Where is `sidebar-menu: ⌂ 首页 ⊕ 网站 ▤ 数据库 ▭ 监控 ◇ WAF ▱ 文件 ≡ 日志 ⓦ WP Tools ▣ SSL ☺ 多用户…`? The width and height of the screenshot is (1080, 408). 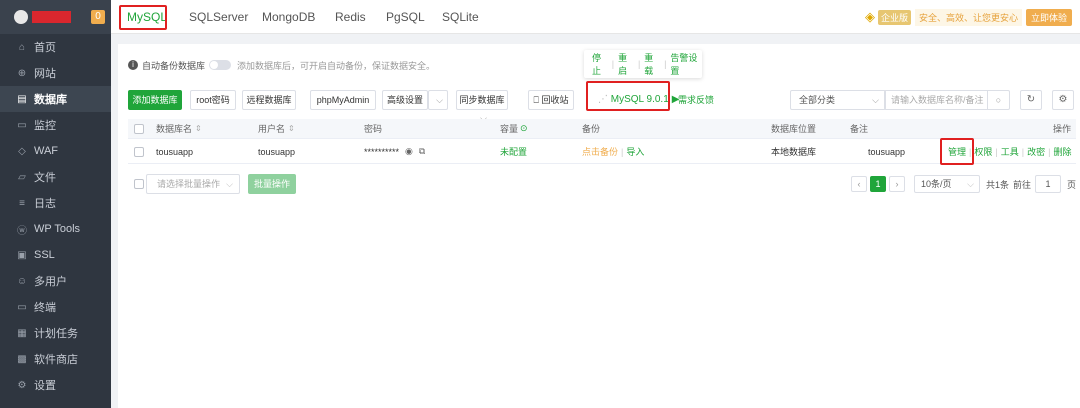
sidebar-menu: ⌂ 首页 ⊕ 网站 ▤ 数据库 ▭ 监控 ◇ WAF ▱ 文件 ≡ 日志 ⓦ WP Tools ▣ SSL ☺ 多用户… is located at coordinates (55, 216).